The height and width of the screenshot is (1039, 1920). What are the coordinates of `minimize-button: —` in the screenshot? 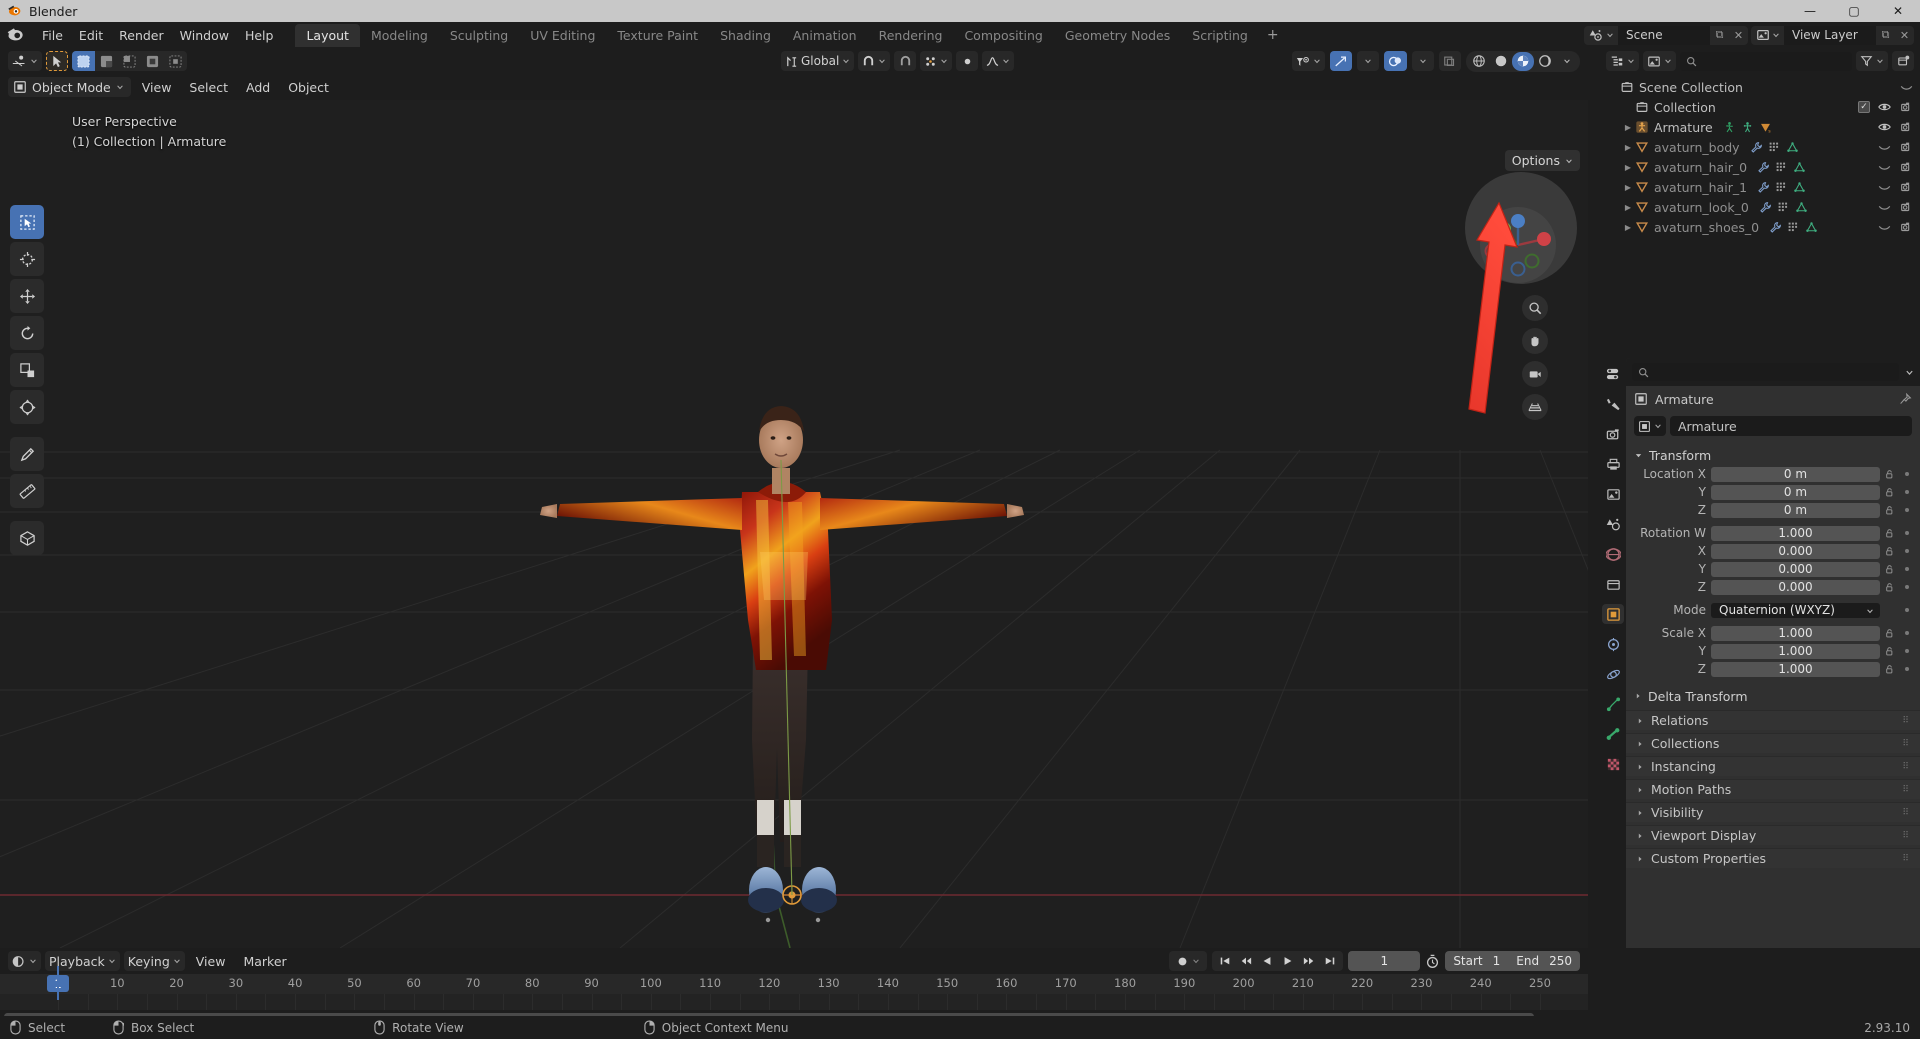 It's located at (1810, 11).